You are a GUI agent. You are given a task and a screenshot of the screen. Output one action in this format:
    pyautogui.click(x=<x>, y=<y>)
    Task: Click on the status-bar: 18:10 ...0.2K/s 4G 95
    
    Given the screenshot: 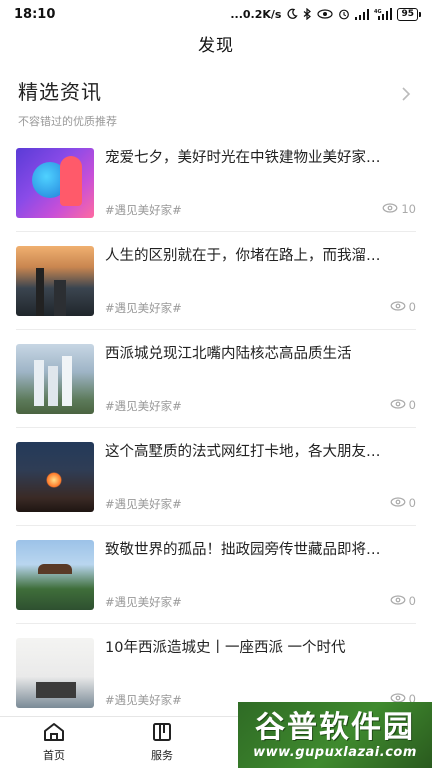 What is the action you would take?
    pyautogui.click(x=216, y=14)
    